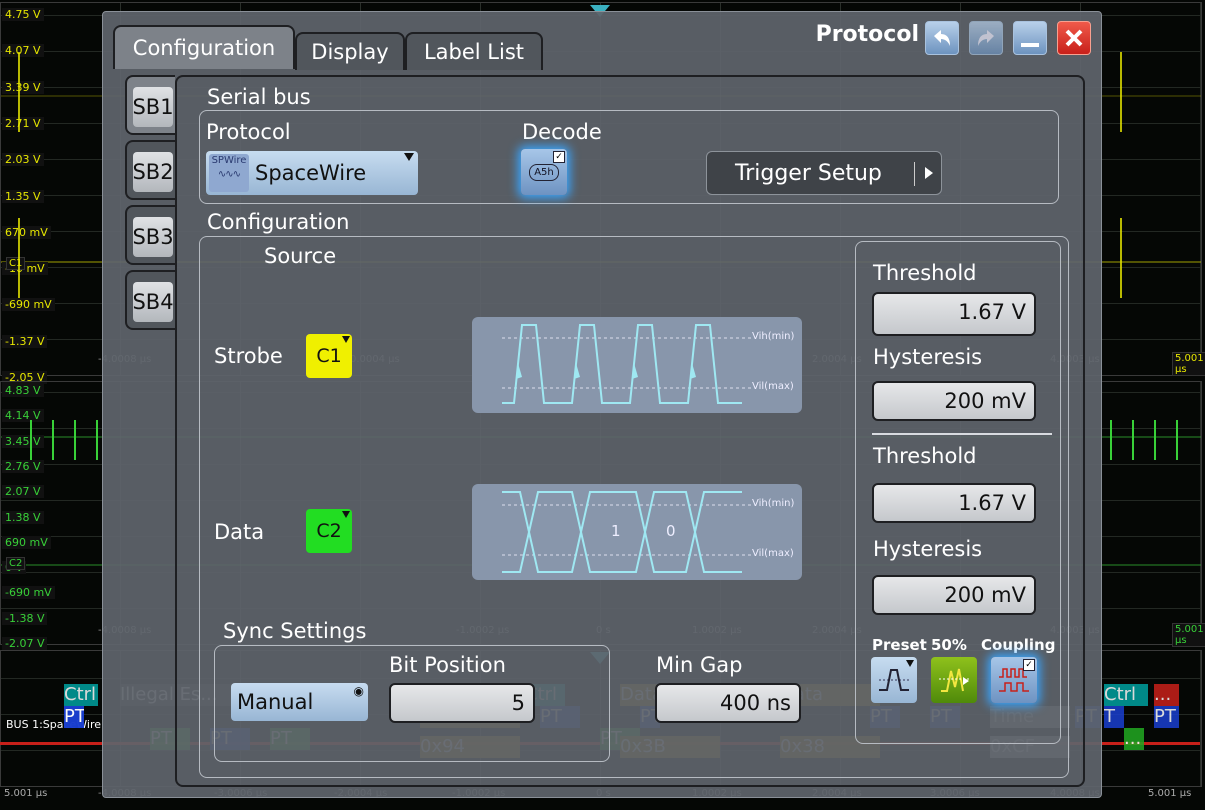 This screenshot has width=1205, height=810. What do you see at coordinates (23, 517) in the screenshot?
I see `ch2-volt-label: 1.38 V` at bounding box center [23, 517].